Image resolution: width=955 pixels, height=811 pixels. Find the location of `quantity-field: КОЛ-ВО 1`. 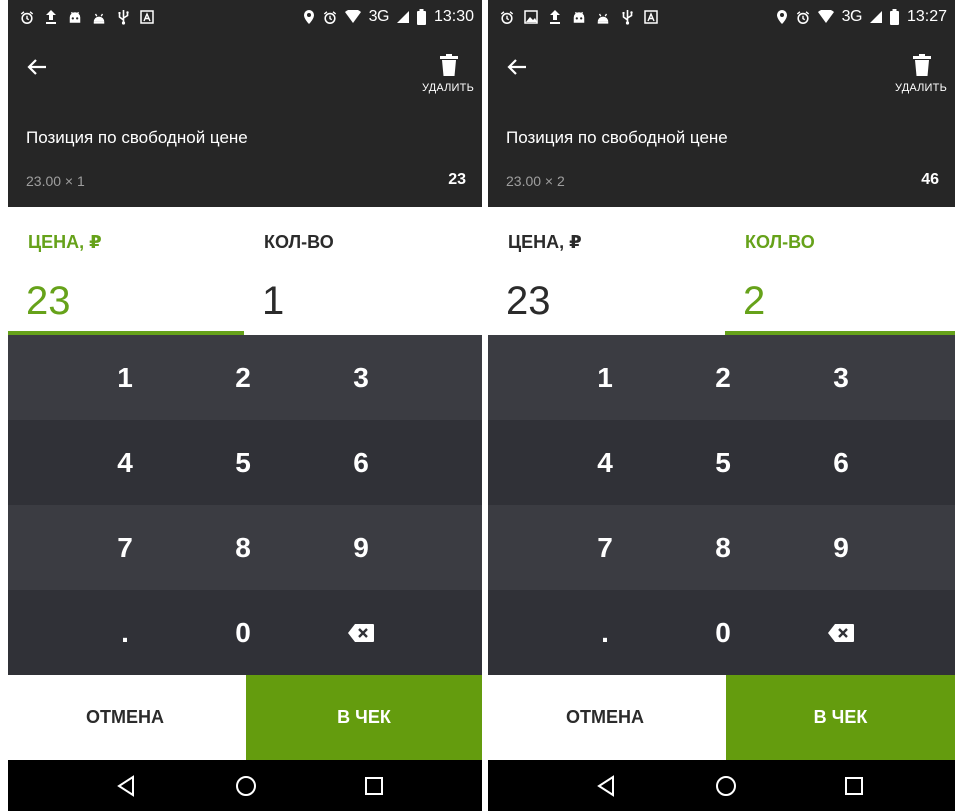

quantity-field: КОЛ-ВО 1 is located at coordinates (363, 271).